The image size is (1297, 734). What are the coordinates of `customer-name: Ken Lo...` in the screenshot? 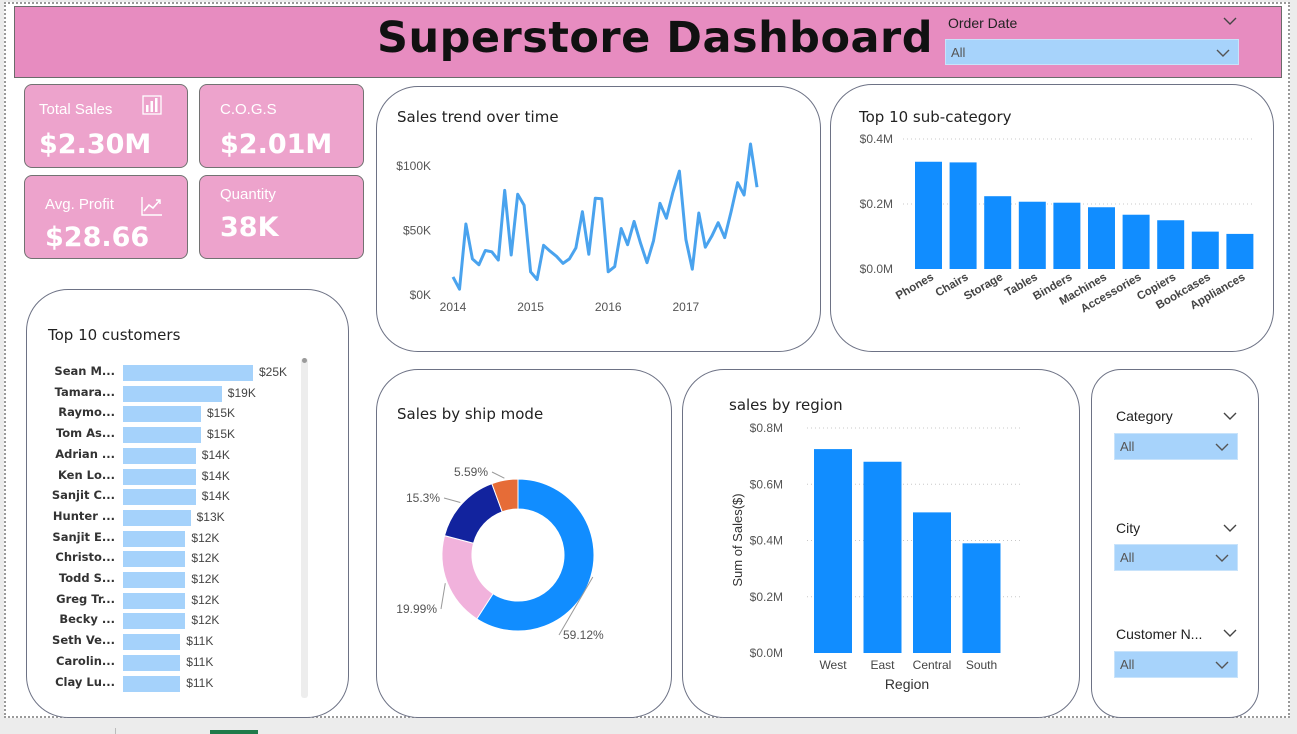 It's located at (86, 474).